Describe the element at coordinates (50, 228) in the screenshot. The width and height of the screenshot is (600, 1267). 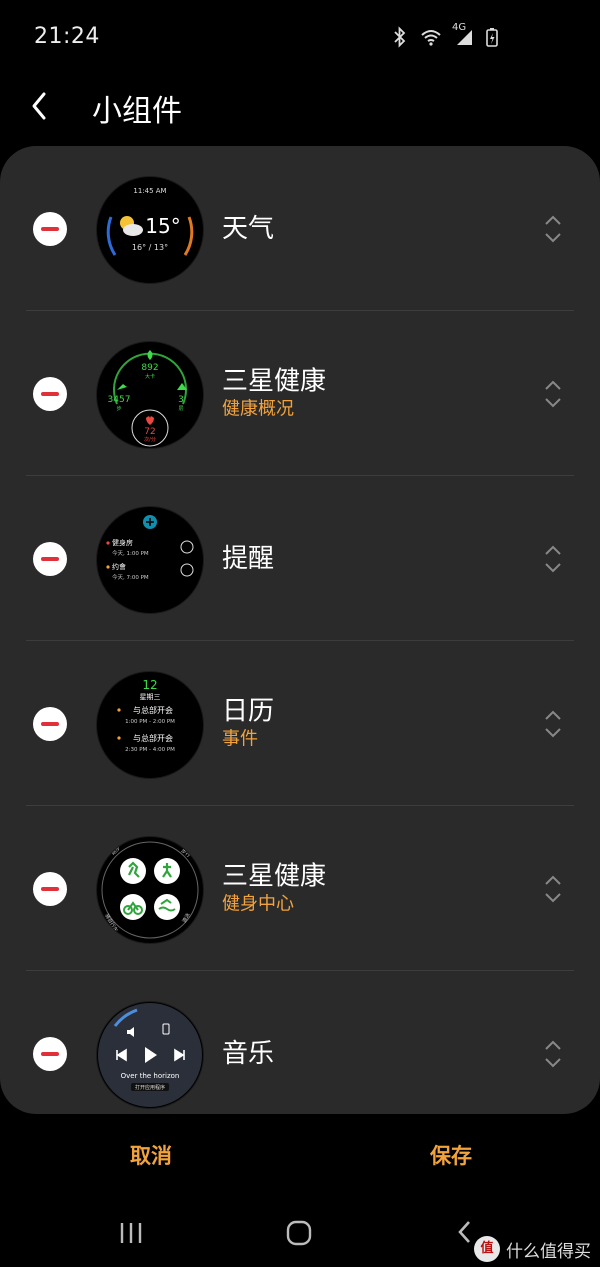
I see `remove-weather-button` at that location.